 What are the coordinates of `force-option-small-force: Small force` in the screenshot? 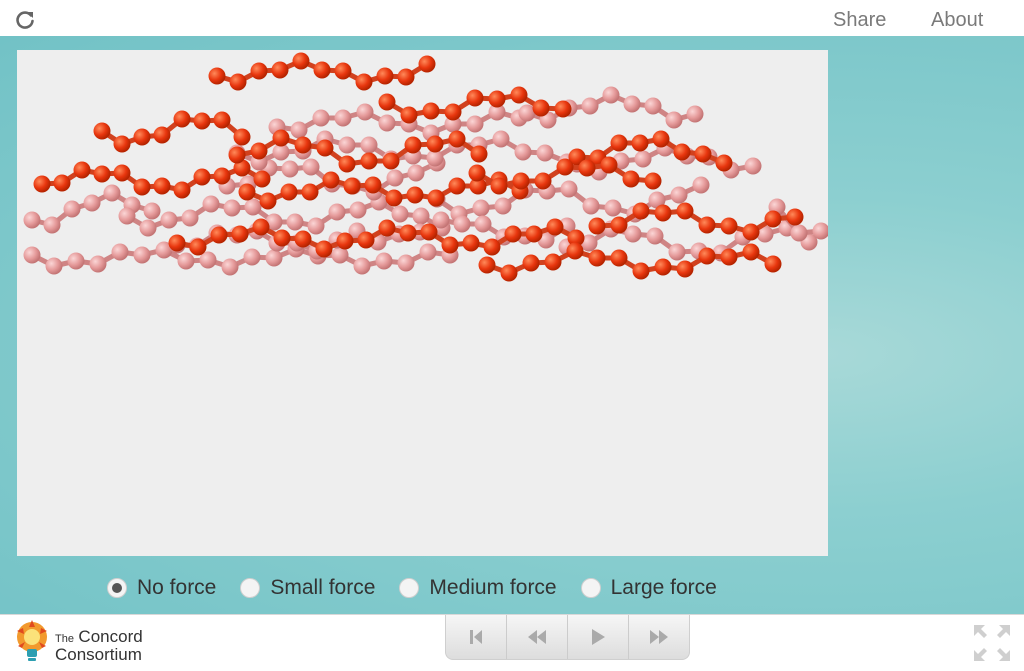 It's located at (307, 588).